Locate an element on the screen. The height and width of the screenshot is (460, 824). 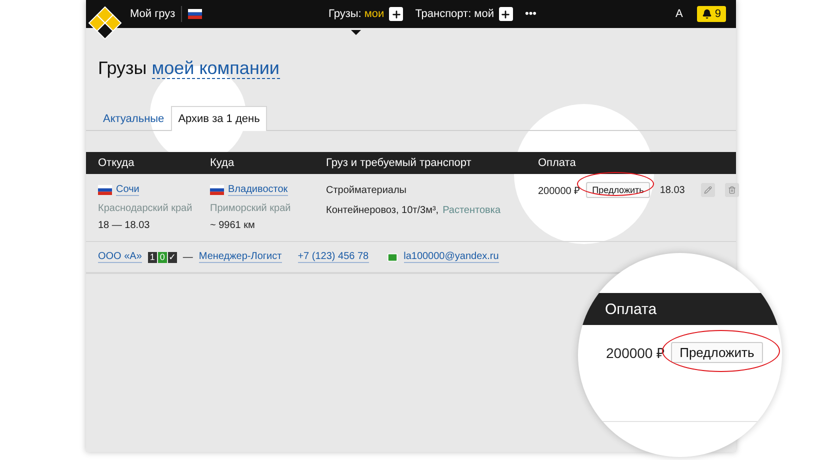
region-text: Краснодарский край is located at coordinates (146, 208).